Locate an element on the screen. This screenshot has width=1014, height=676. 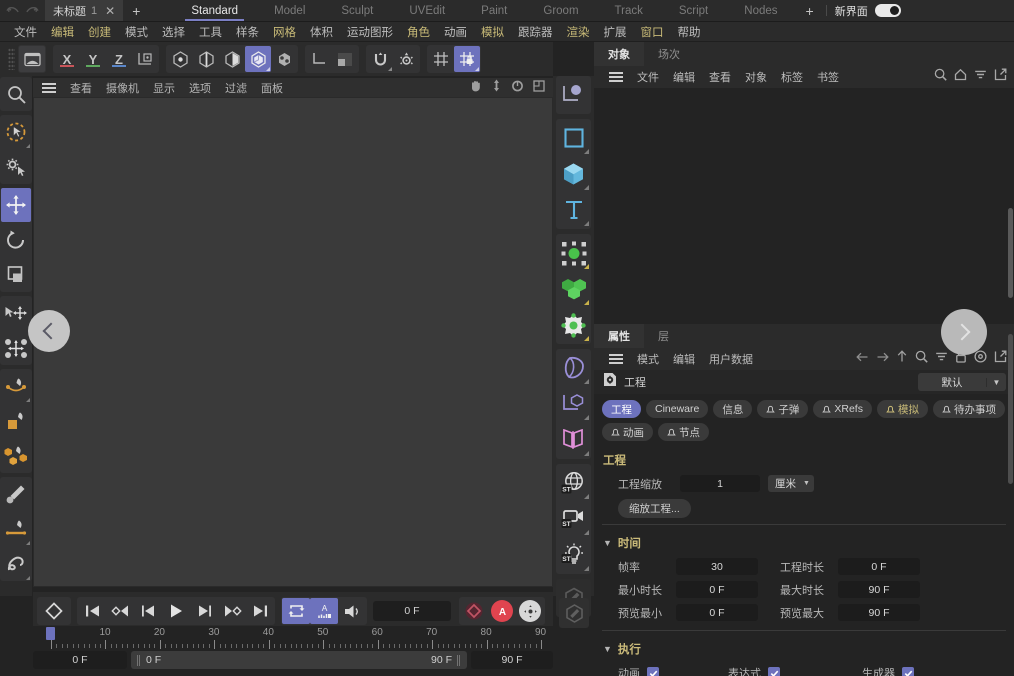
viewport-menu-camera: 摄像机 is located at coordinates (122, 88).